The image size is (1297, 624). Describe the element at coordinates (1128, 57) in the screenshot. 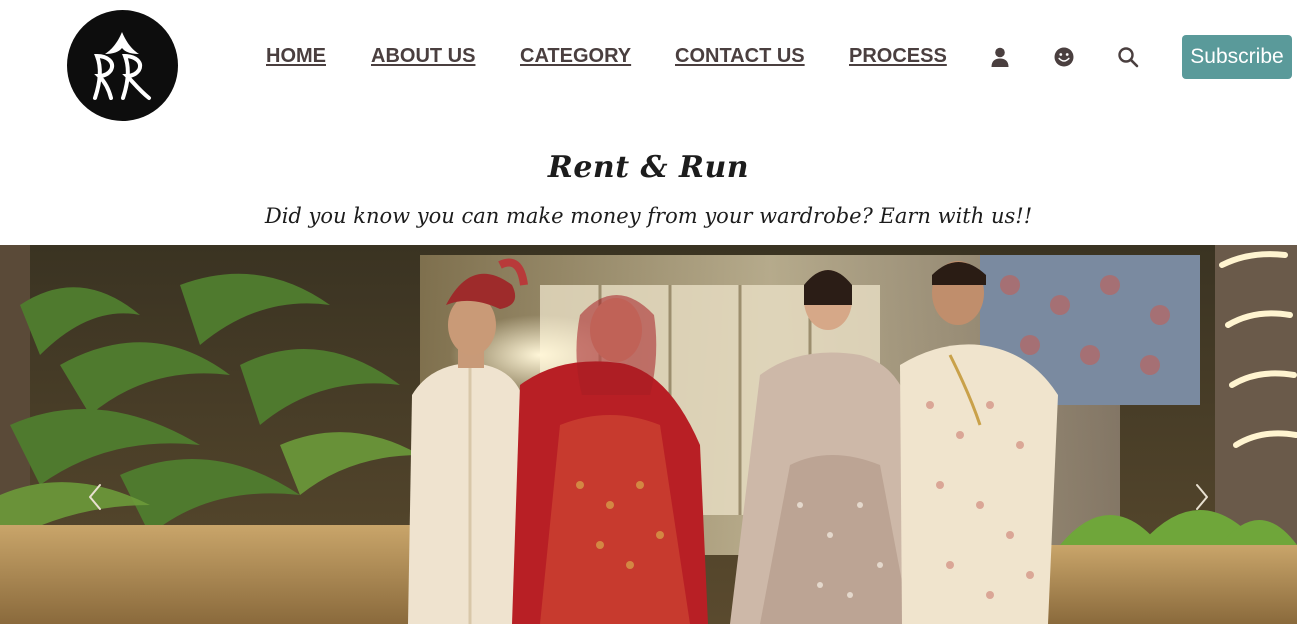

I see `search-icon` at that location.